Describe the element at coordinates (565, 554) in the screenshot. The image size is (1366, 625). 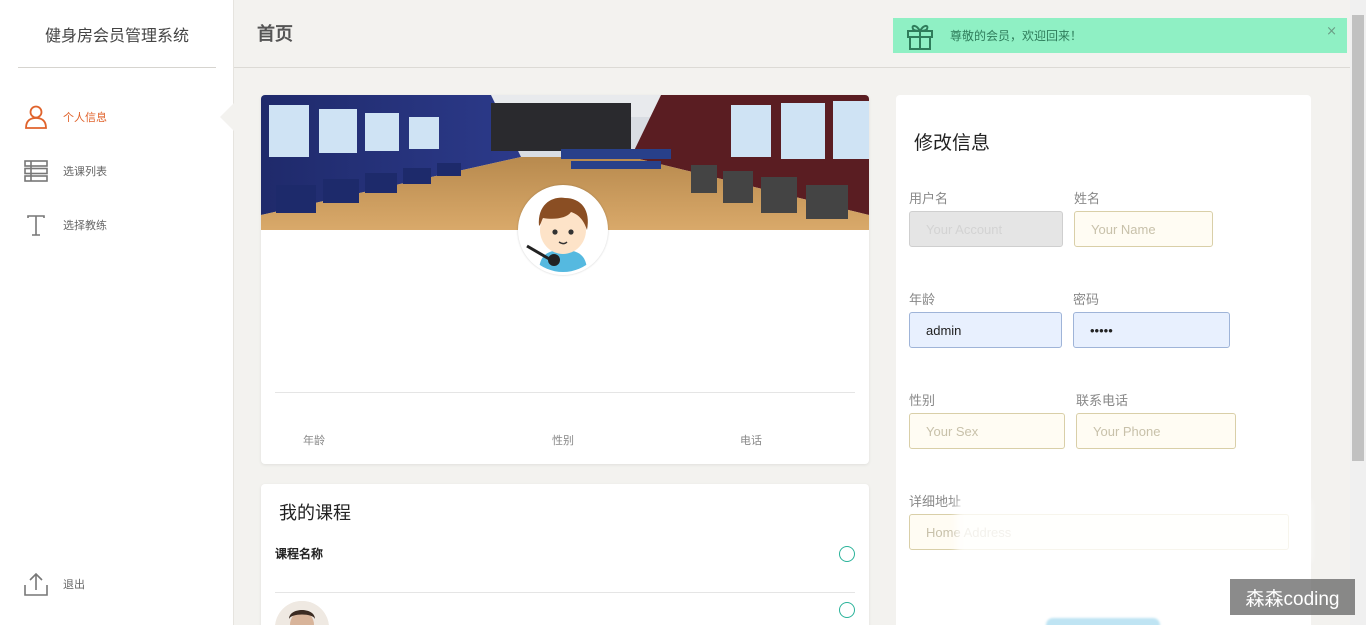
I see `my-courses-card: 我的课程 课程名称` at that location.